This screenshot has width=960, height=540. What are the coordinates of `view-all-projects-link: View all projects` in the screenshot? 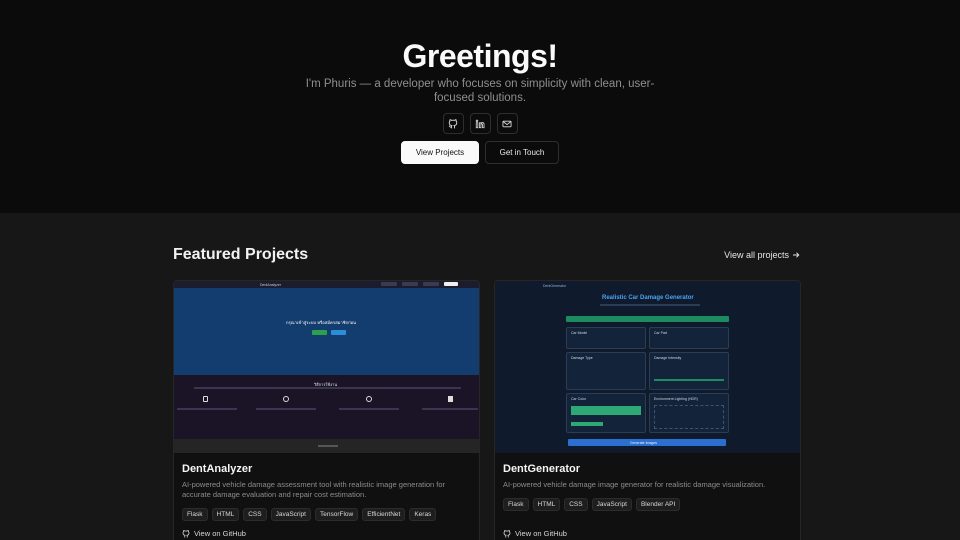 It's located at (762, 255).